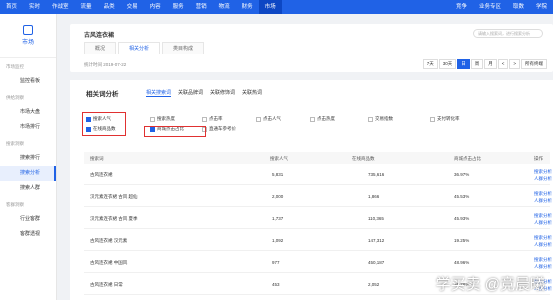 The height and width of the screenshot is (300, 553). What do you see at coordinates (322, 119) in the screenshot?
I see `metric-option: 点击热度` at bounding box center [322, 119].